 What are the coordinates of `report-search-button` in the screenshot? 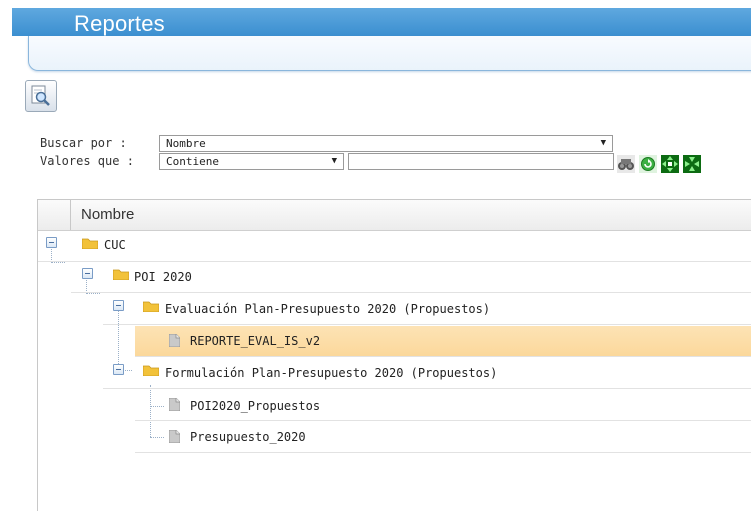 It's located at (41, 96).